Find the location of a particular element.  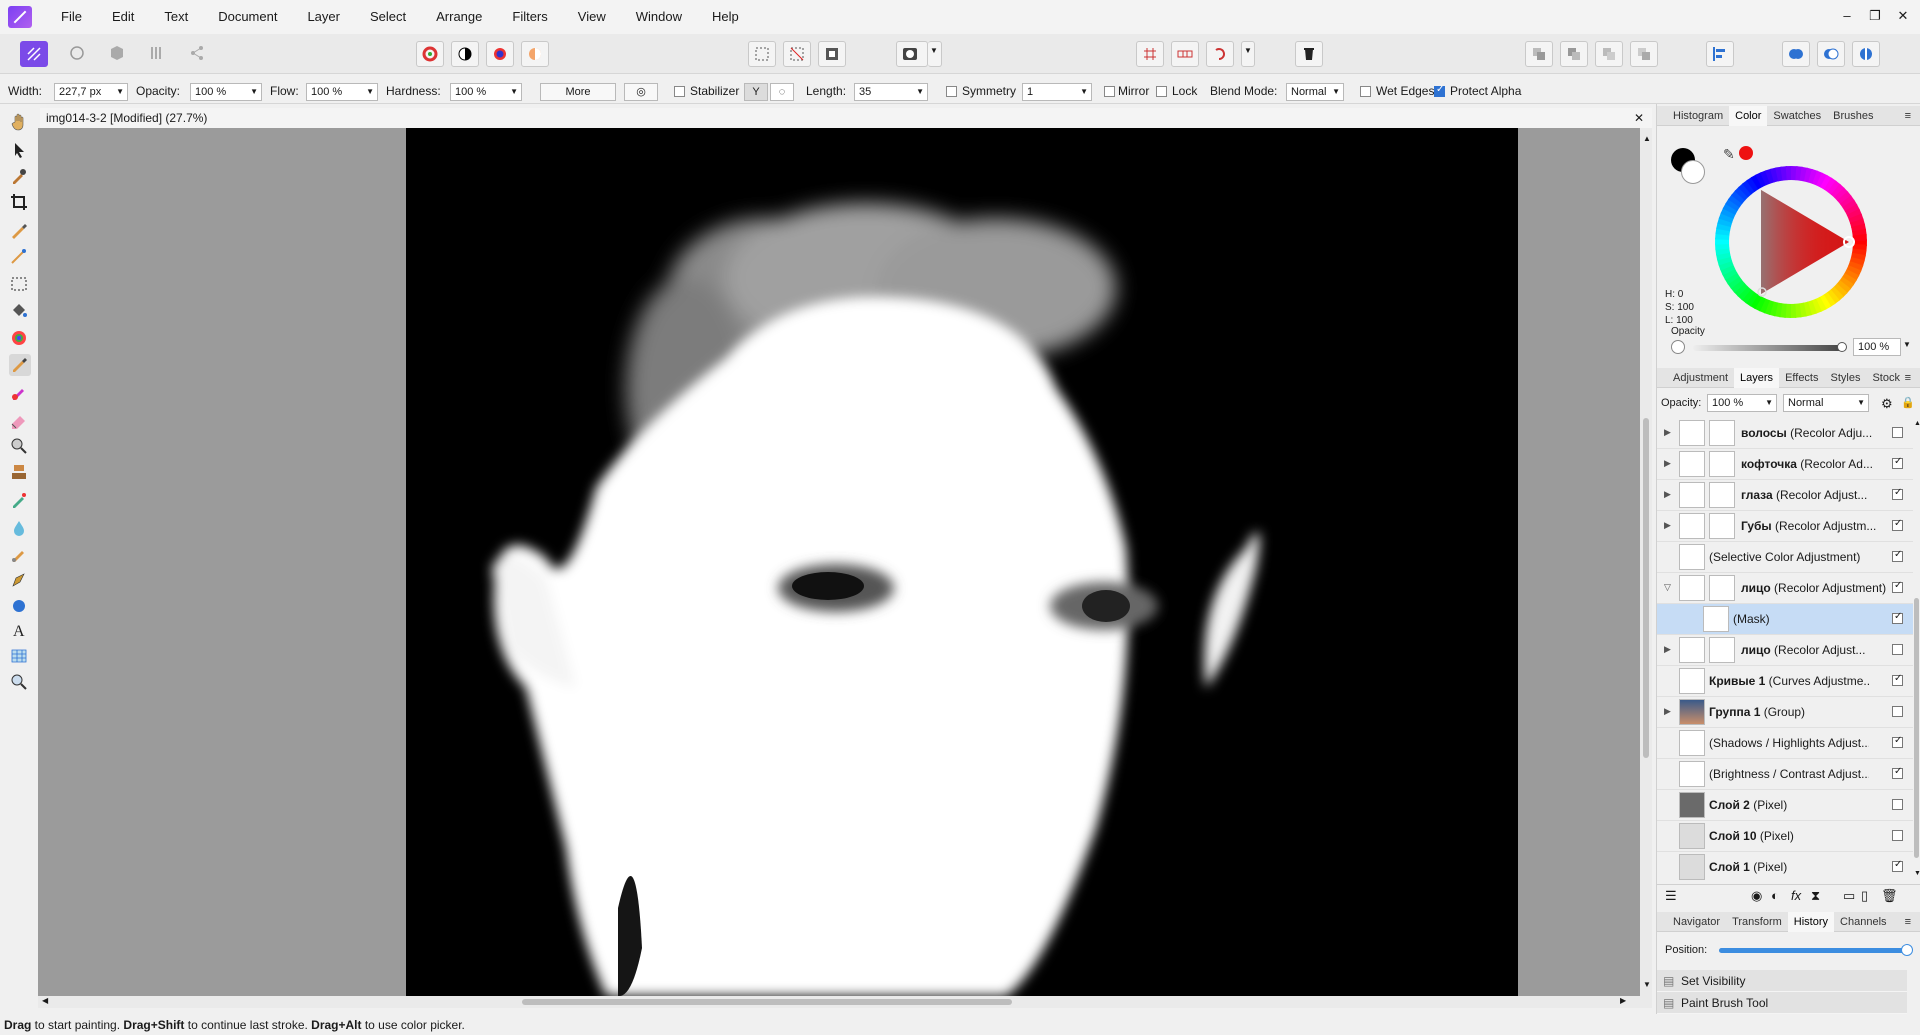

menu-text: Text is located at coordinates (176, 17).